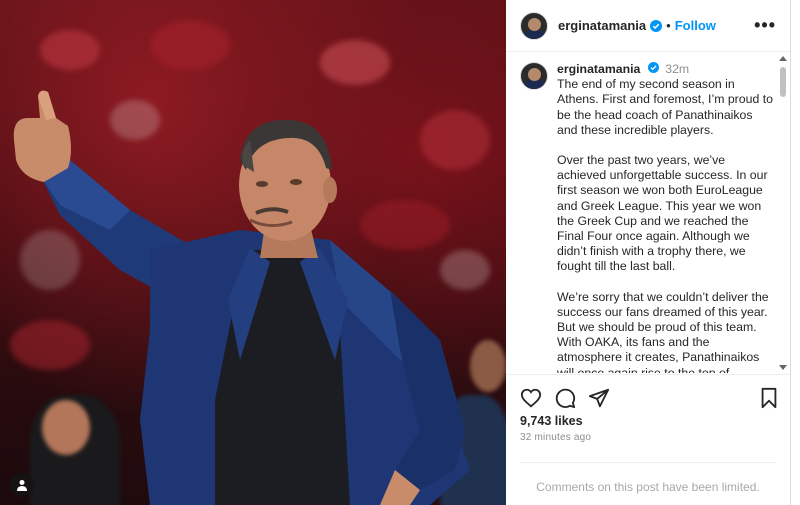  I want to click on scroll-up-arrow-icon, so click(783, 58).